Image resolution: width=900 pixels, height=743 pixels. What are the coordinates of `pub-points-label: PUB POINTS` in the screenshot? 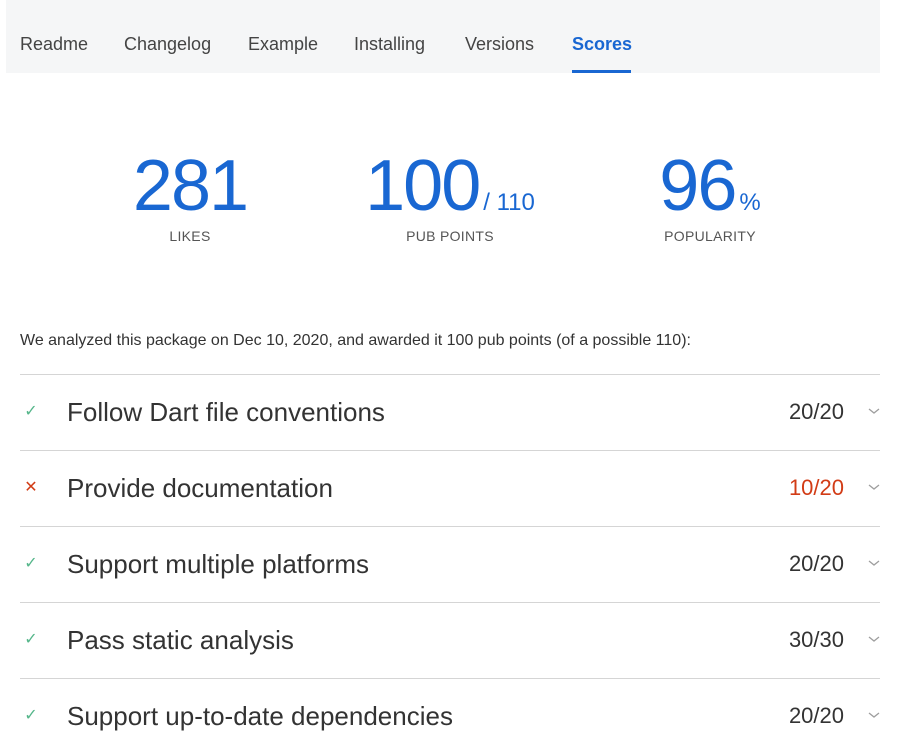 It's located at (450, 236).